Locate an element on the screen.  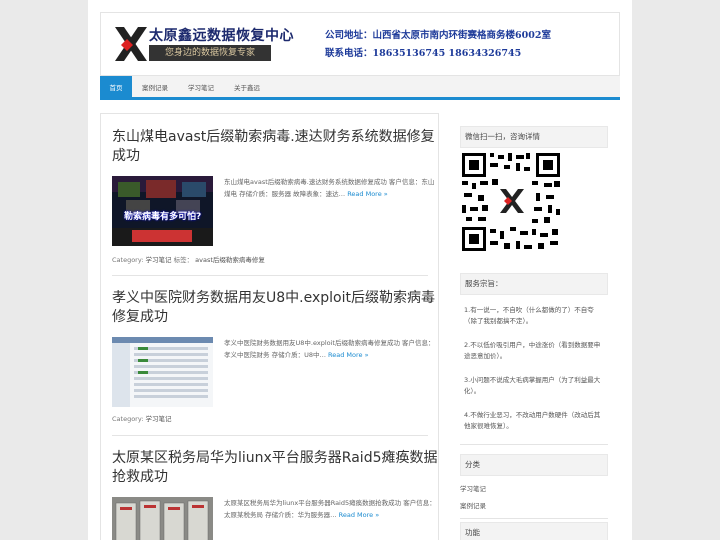
logo-name: 太原鑫远数据恢复中心 is located at coordinates (221, 36).